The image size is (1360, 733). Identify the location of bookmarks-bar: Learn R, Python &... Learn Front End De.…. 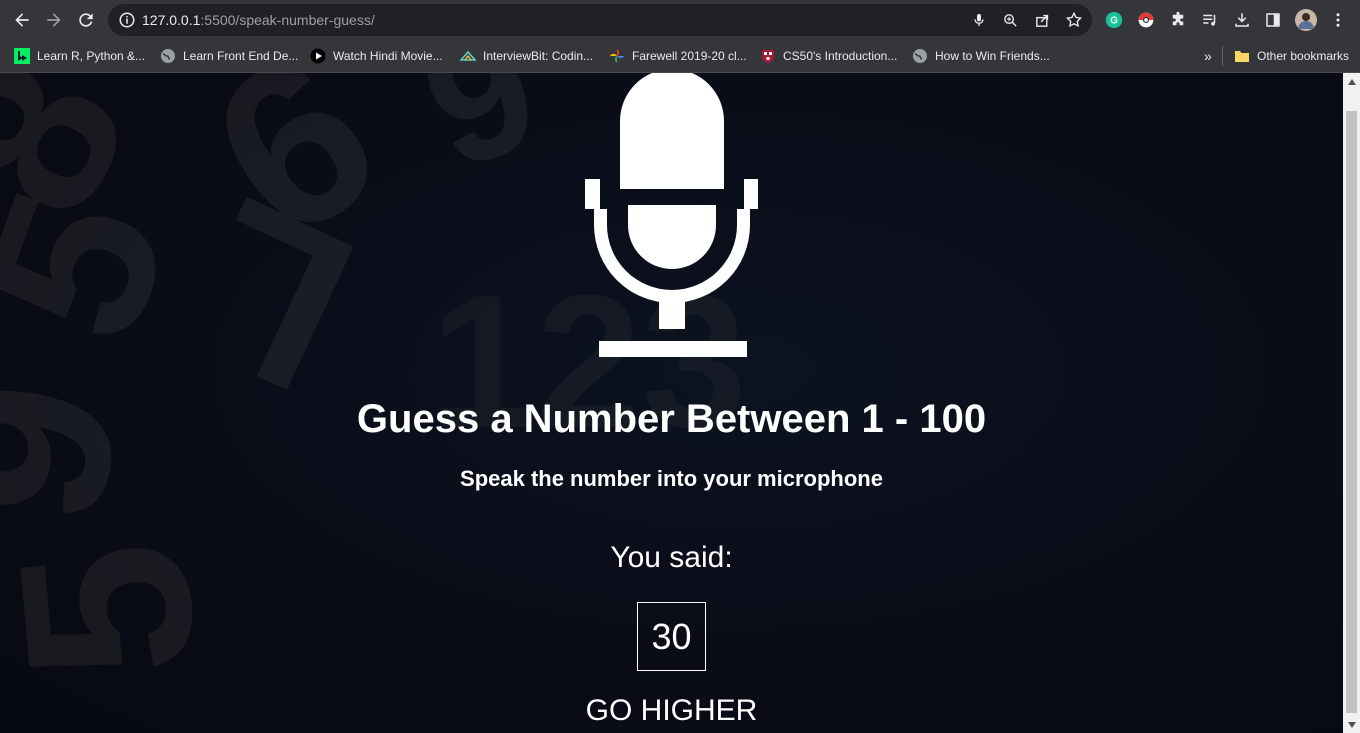
(680, 56).